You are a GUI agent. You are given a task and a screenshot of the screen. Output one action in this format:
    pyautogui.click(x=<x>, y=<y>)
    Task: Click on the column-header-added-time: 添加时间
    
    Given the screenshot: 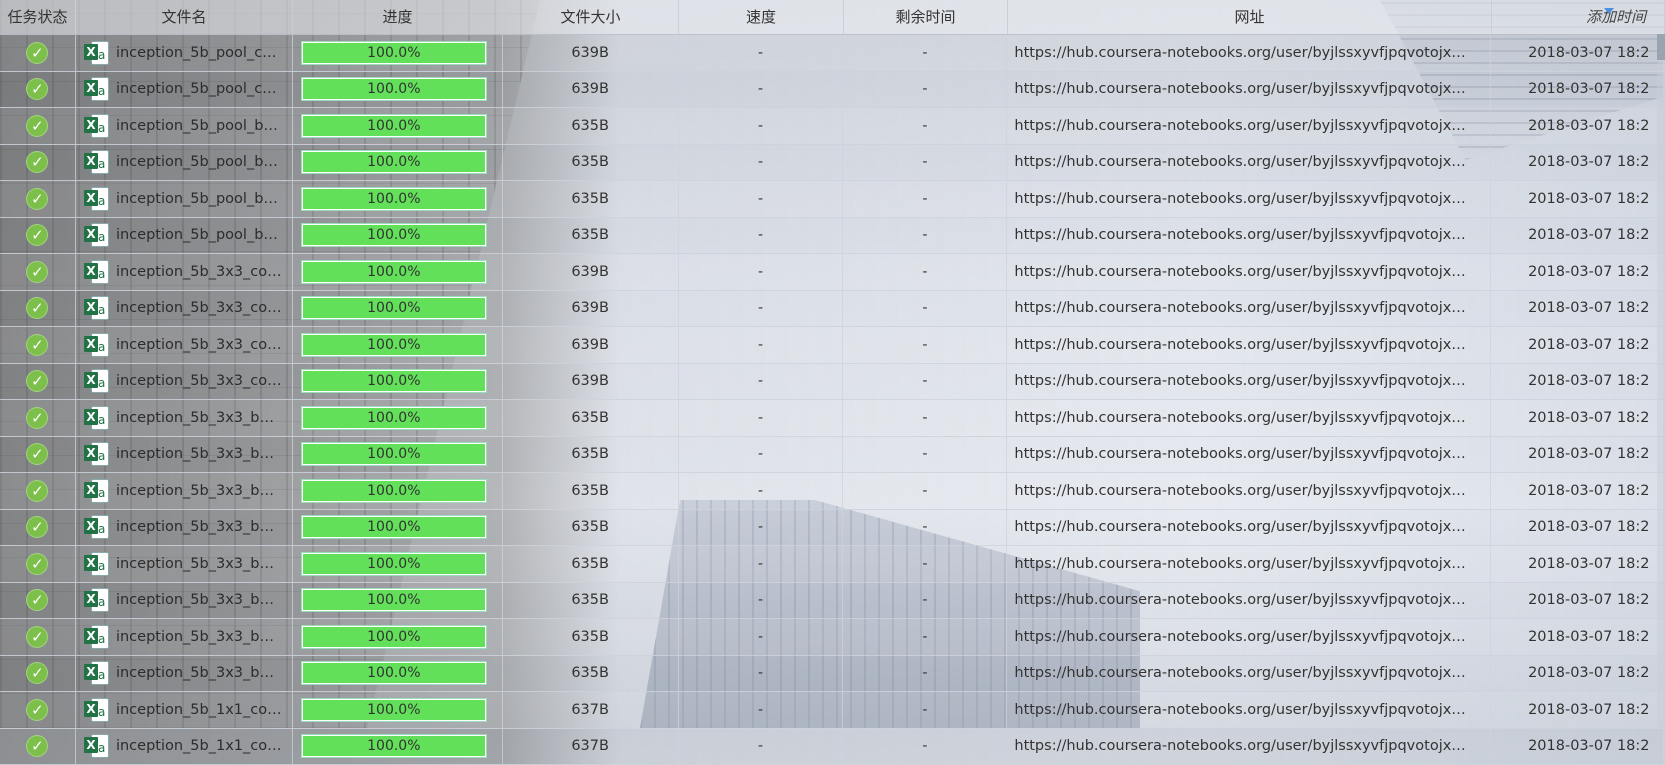 What is the action you would take?
    pyautogui.click(x=1578, y=17)
    